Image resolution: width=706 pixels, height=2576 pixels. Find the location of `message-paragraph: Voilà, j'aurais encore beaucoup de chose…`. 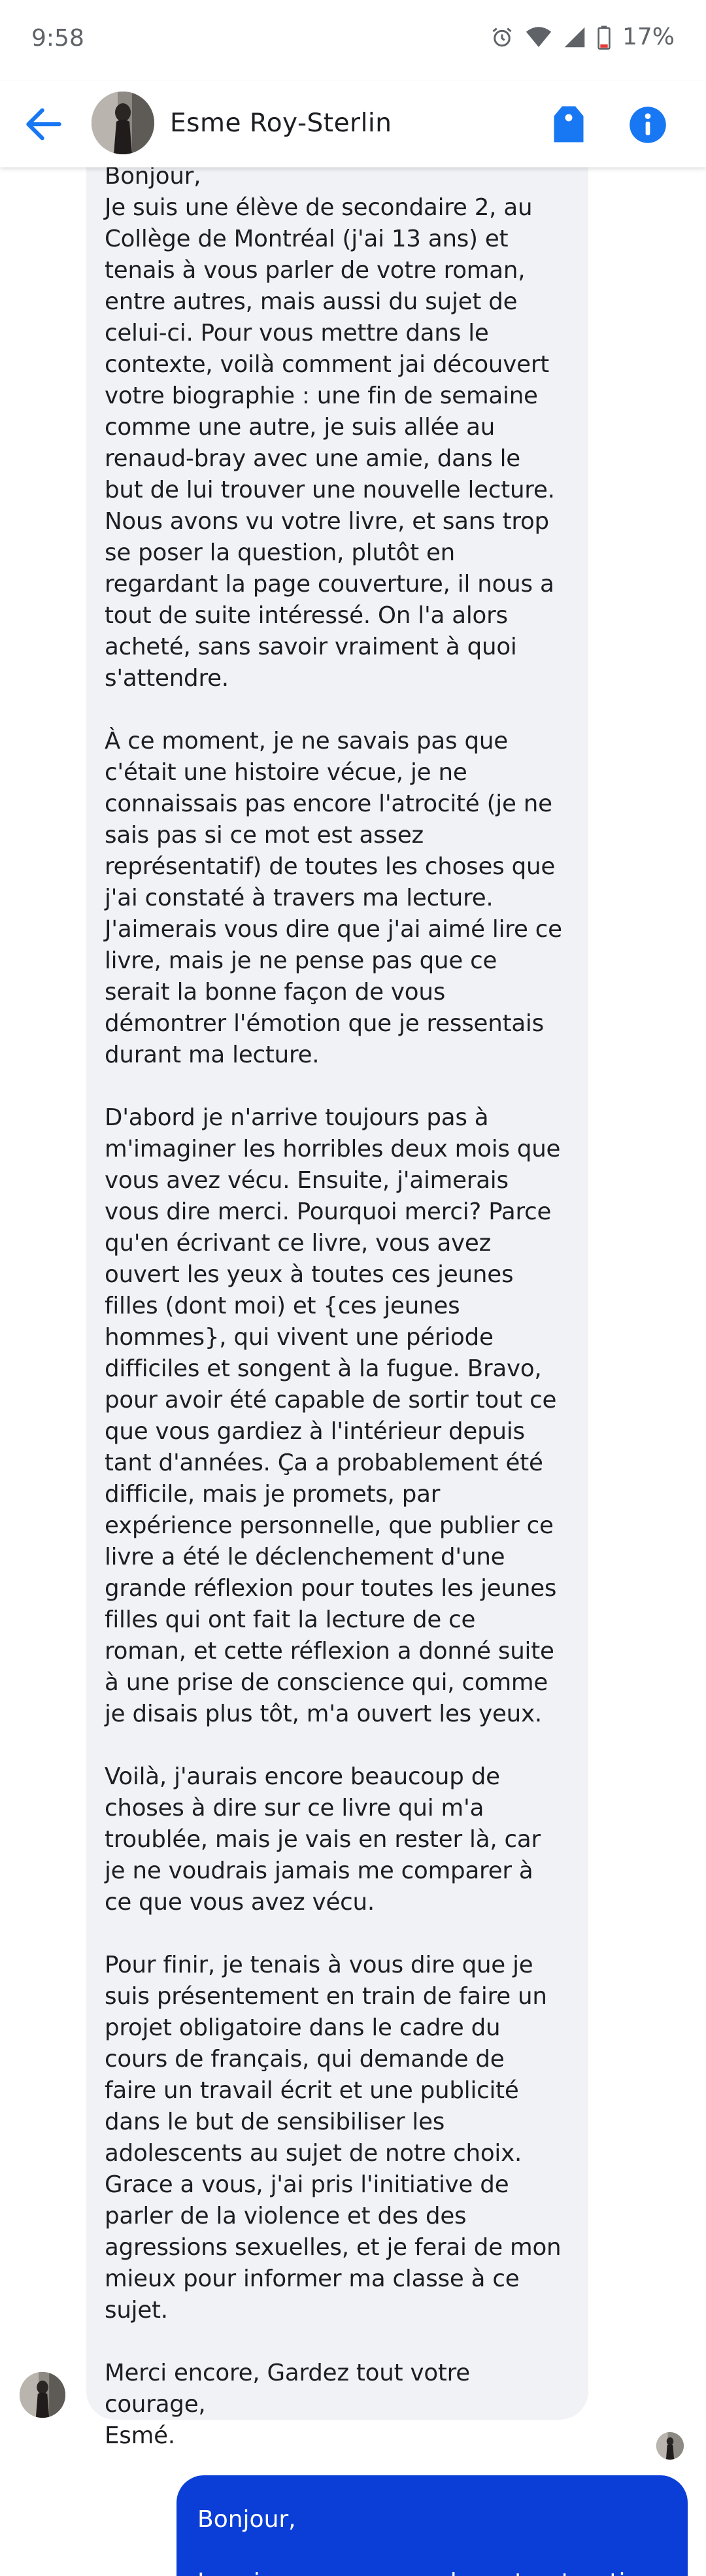

message-paragraph: Voilà, j'aurais encore beaucoup de chose… is located at coordinates (323, 1839).